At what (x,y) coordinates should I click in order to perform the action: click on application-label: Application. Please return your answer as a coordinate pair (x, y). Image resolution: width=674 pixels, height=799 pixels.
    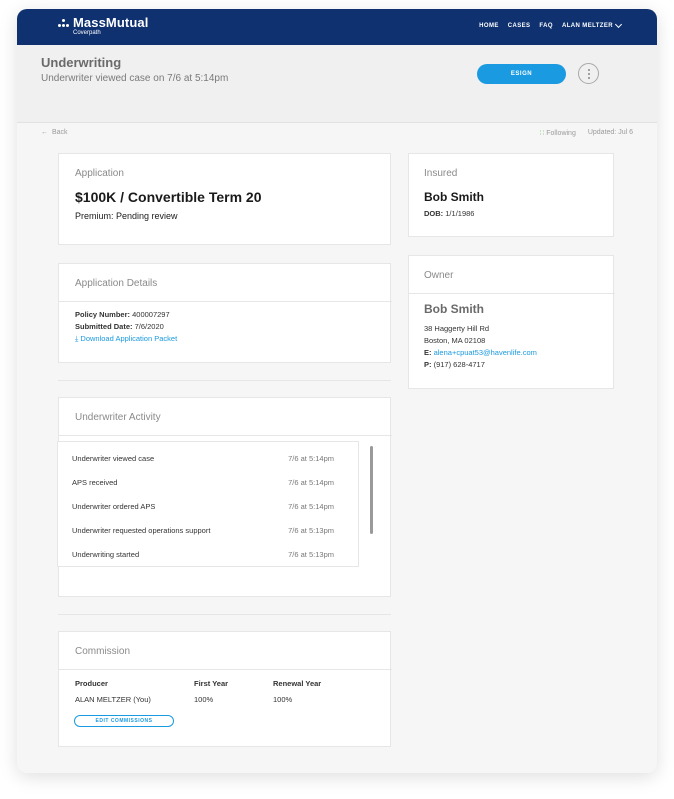
    Looking at the image, I should click on (99, 173).